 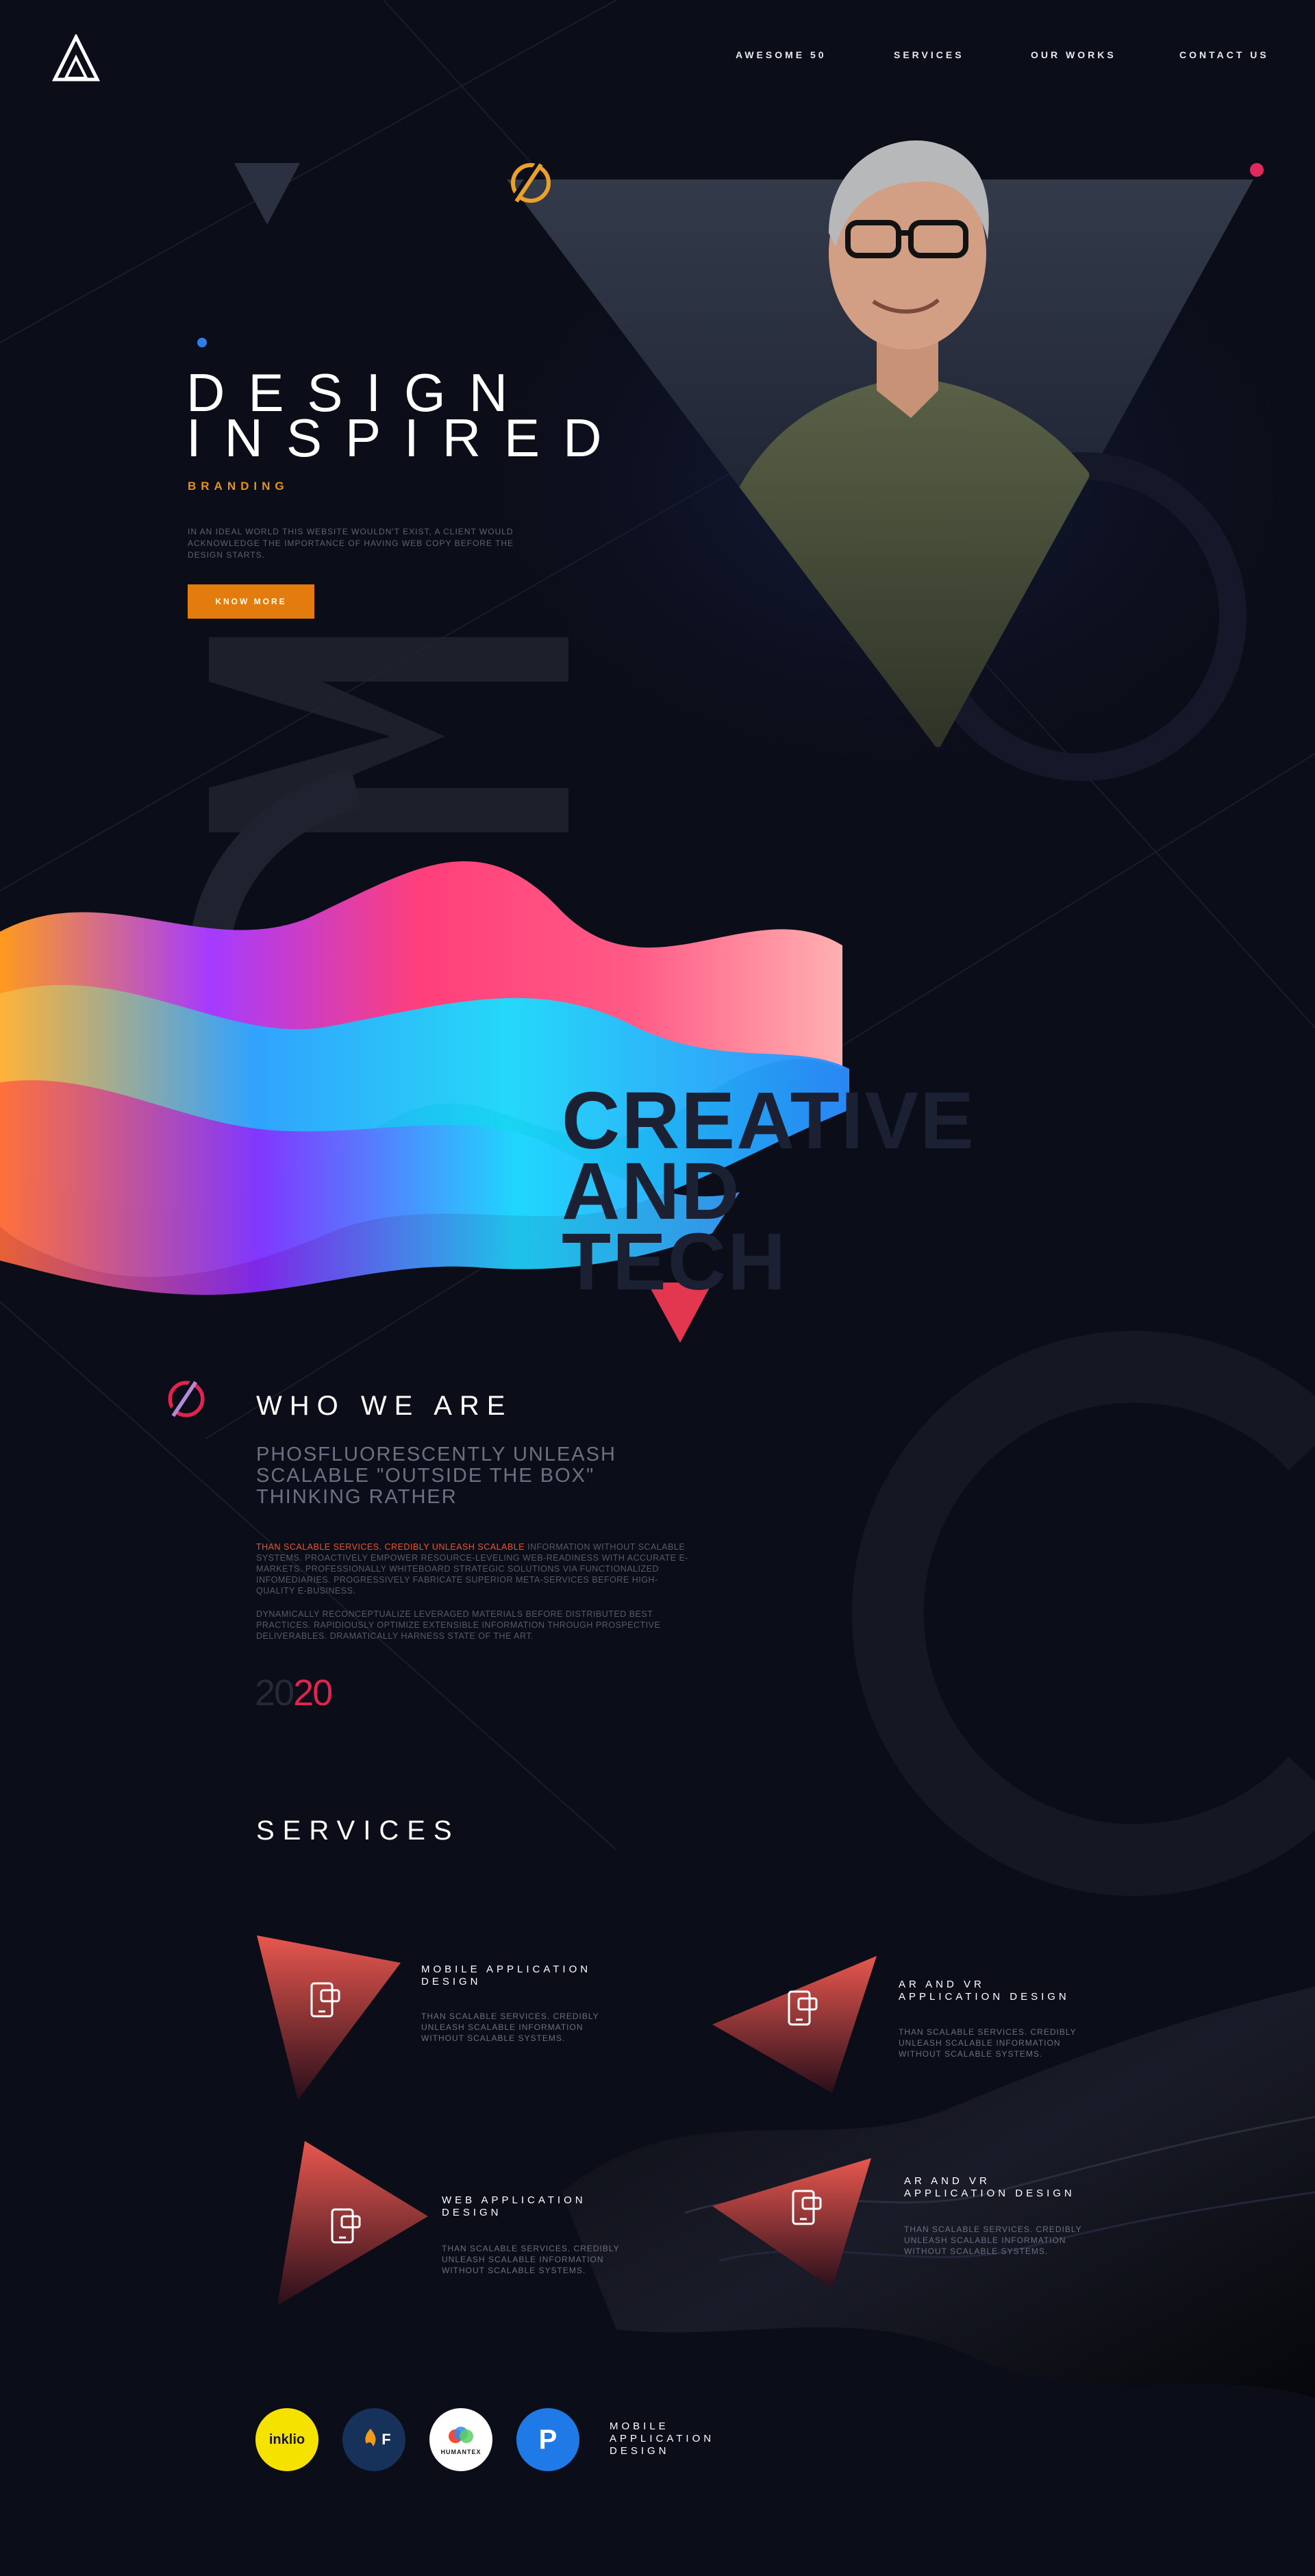 I want to click on client-logo-fx: F, so click(x=374, y=2439).